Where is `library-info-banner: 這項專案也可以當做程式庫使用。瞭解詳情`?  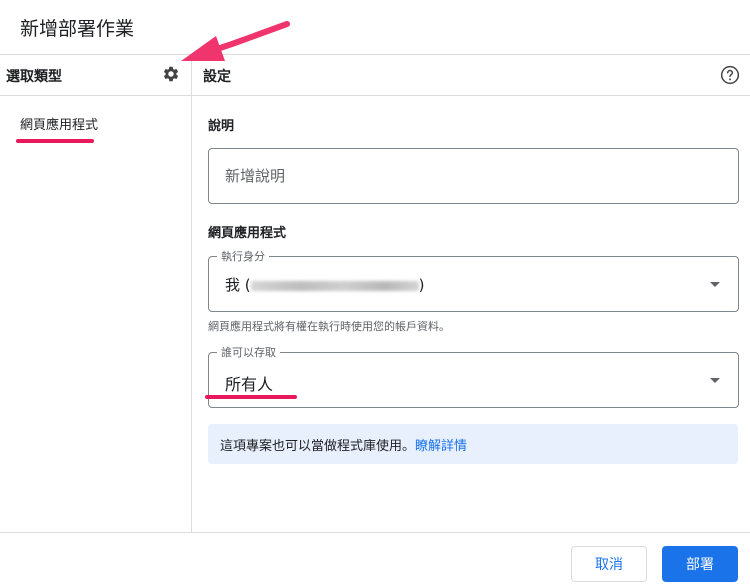 library-info-banner: 這項專案也可以當做程式庫使用。瞭解詳情 is located at coordinates (473, 444).